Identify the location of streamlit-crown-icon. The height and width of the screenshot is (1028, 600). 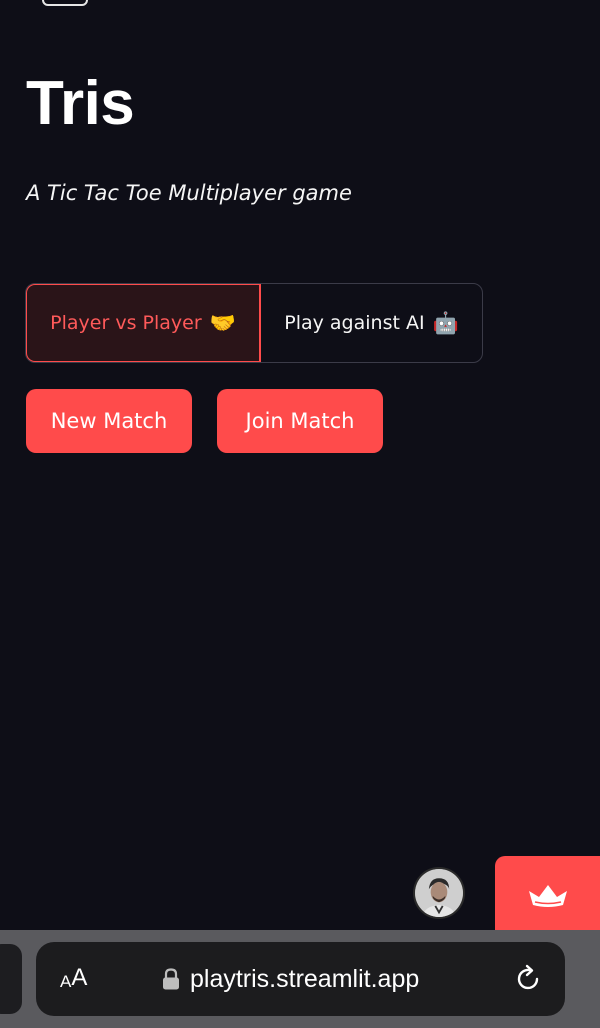
(547, 896).